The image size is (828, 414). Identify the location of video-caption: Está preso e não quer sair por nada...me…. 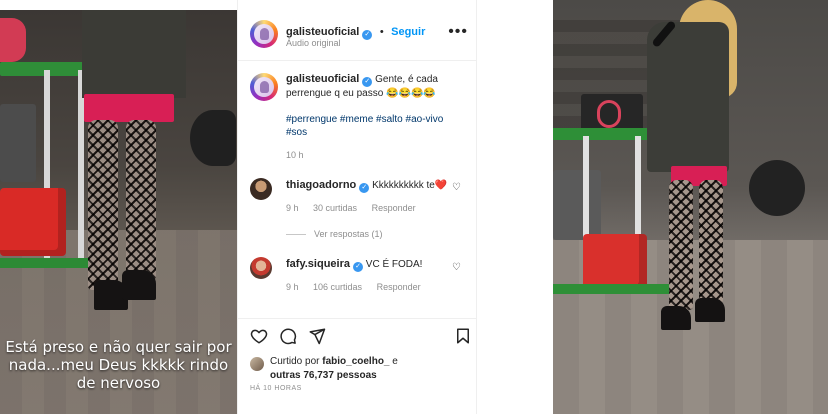
(118, 365).